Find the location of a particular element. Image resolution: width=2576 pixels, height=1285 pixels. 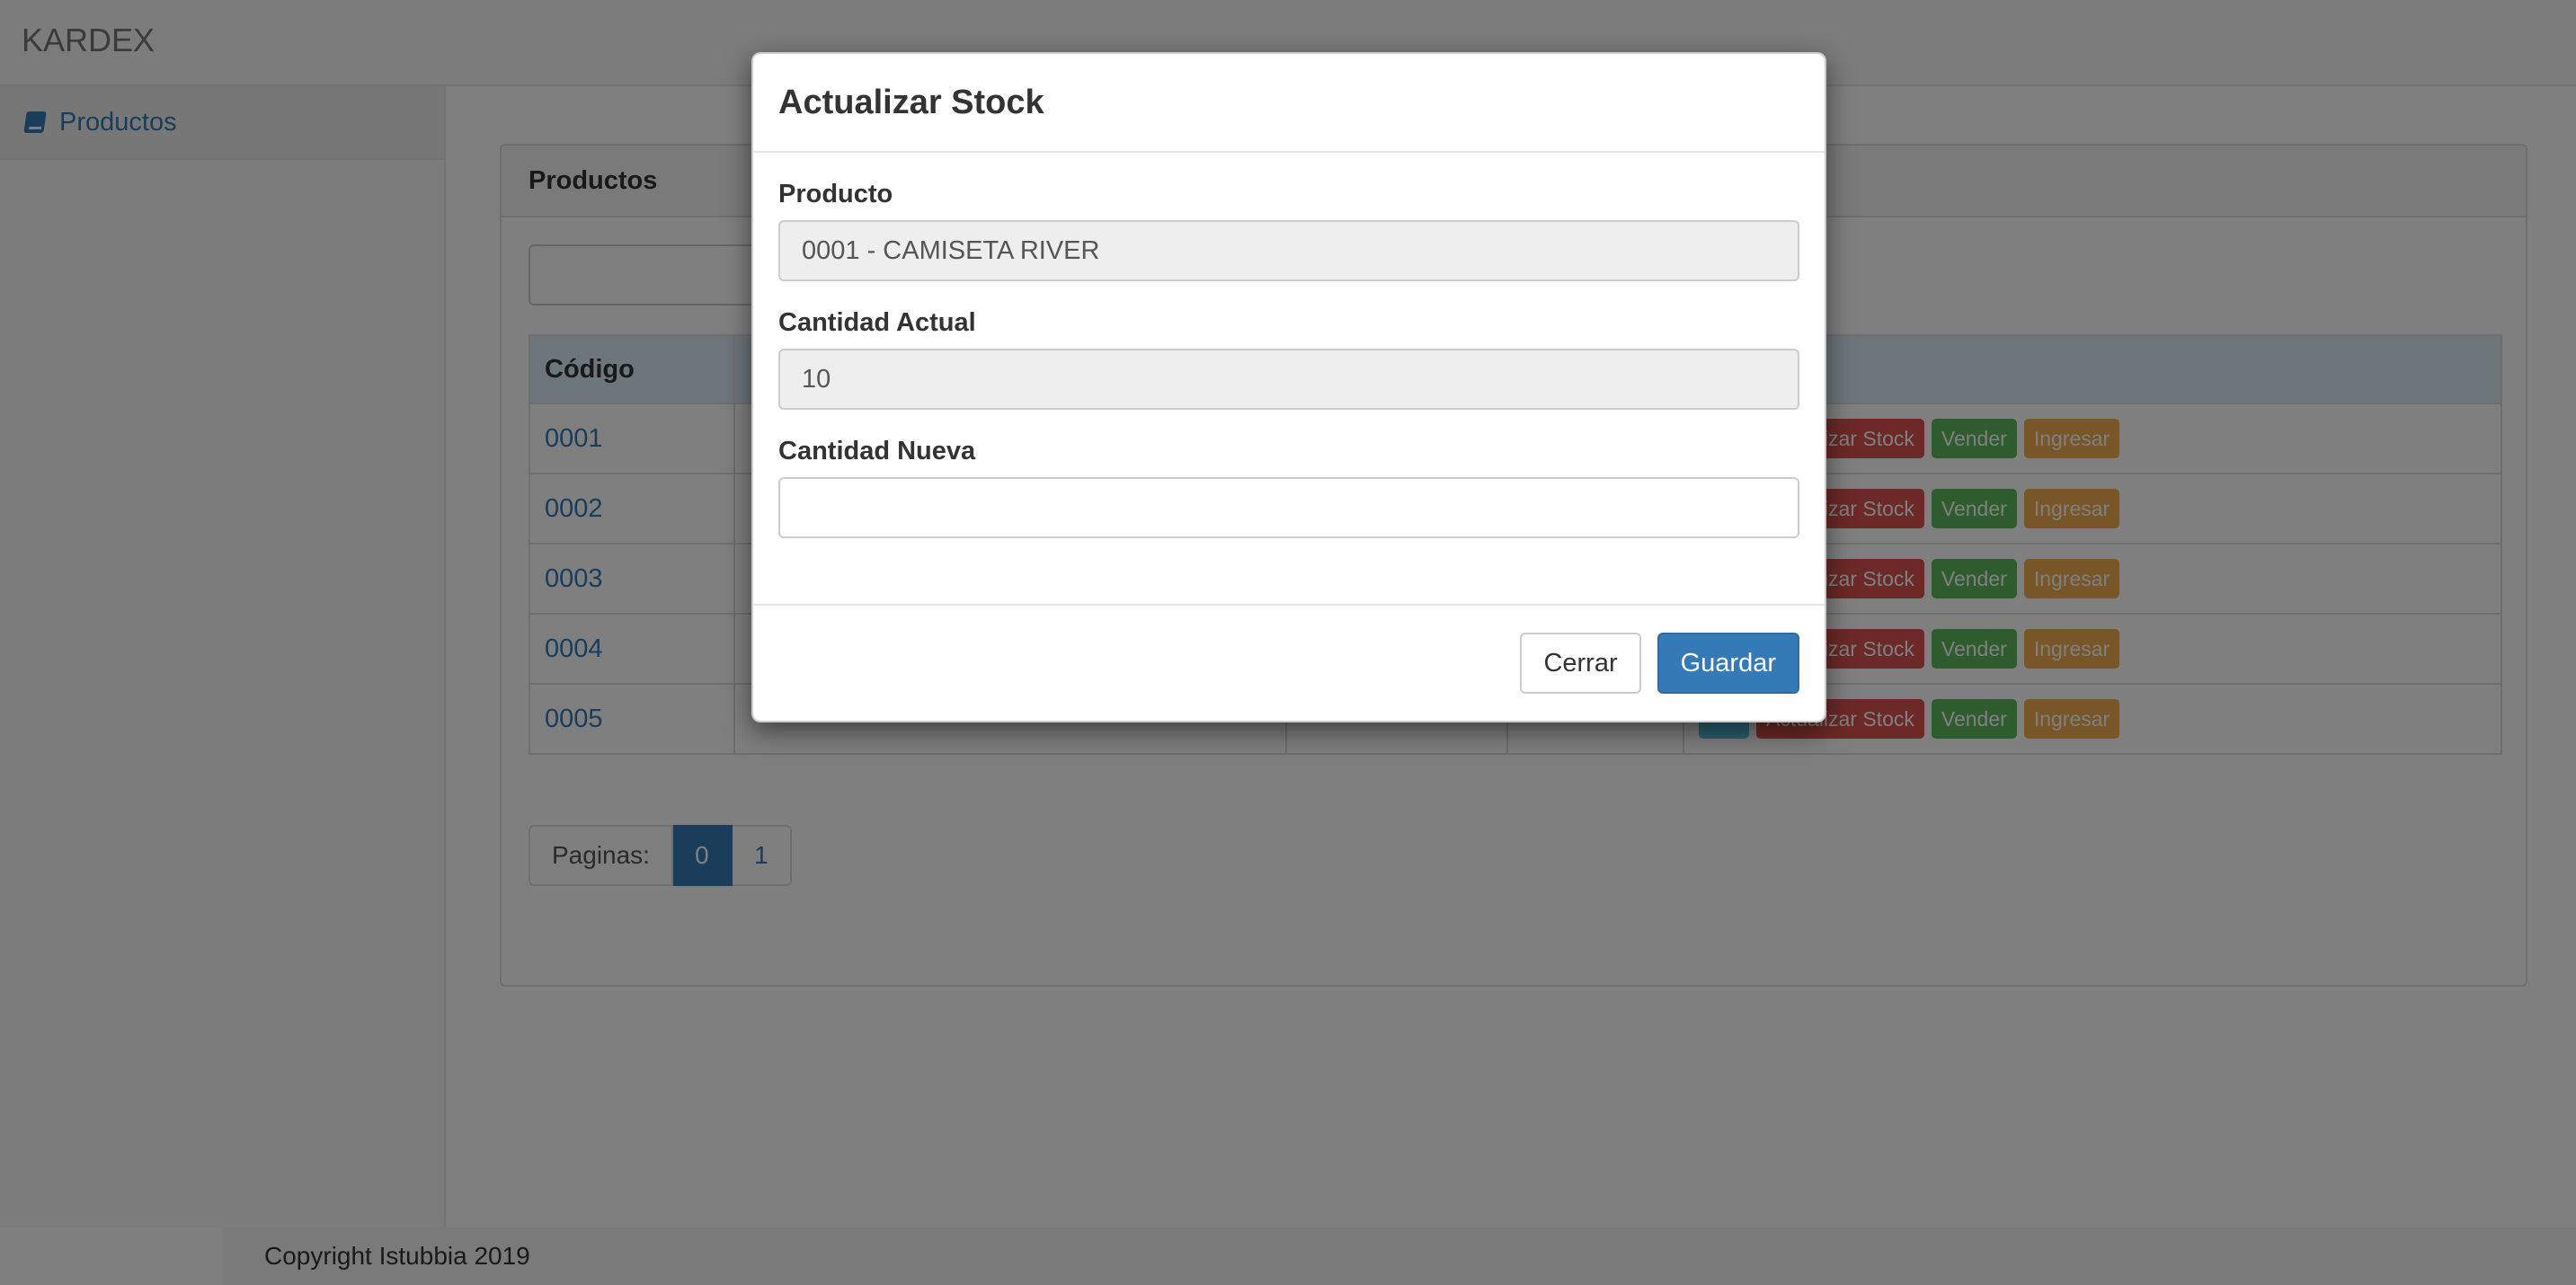

current-quantity-field is located at coordinates (1288, 380).